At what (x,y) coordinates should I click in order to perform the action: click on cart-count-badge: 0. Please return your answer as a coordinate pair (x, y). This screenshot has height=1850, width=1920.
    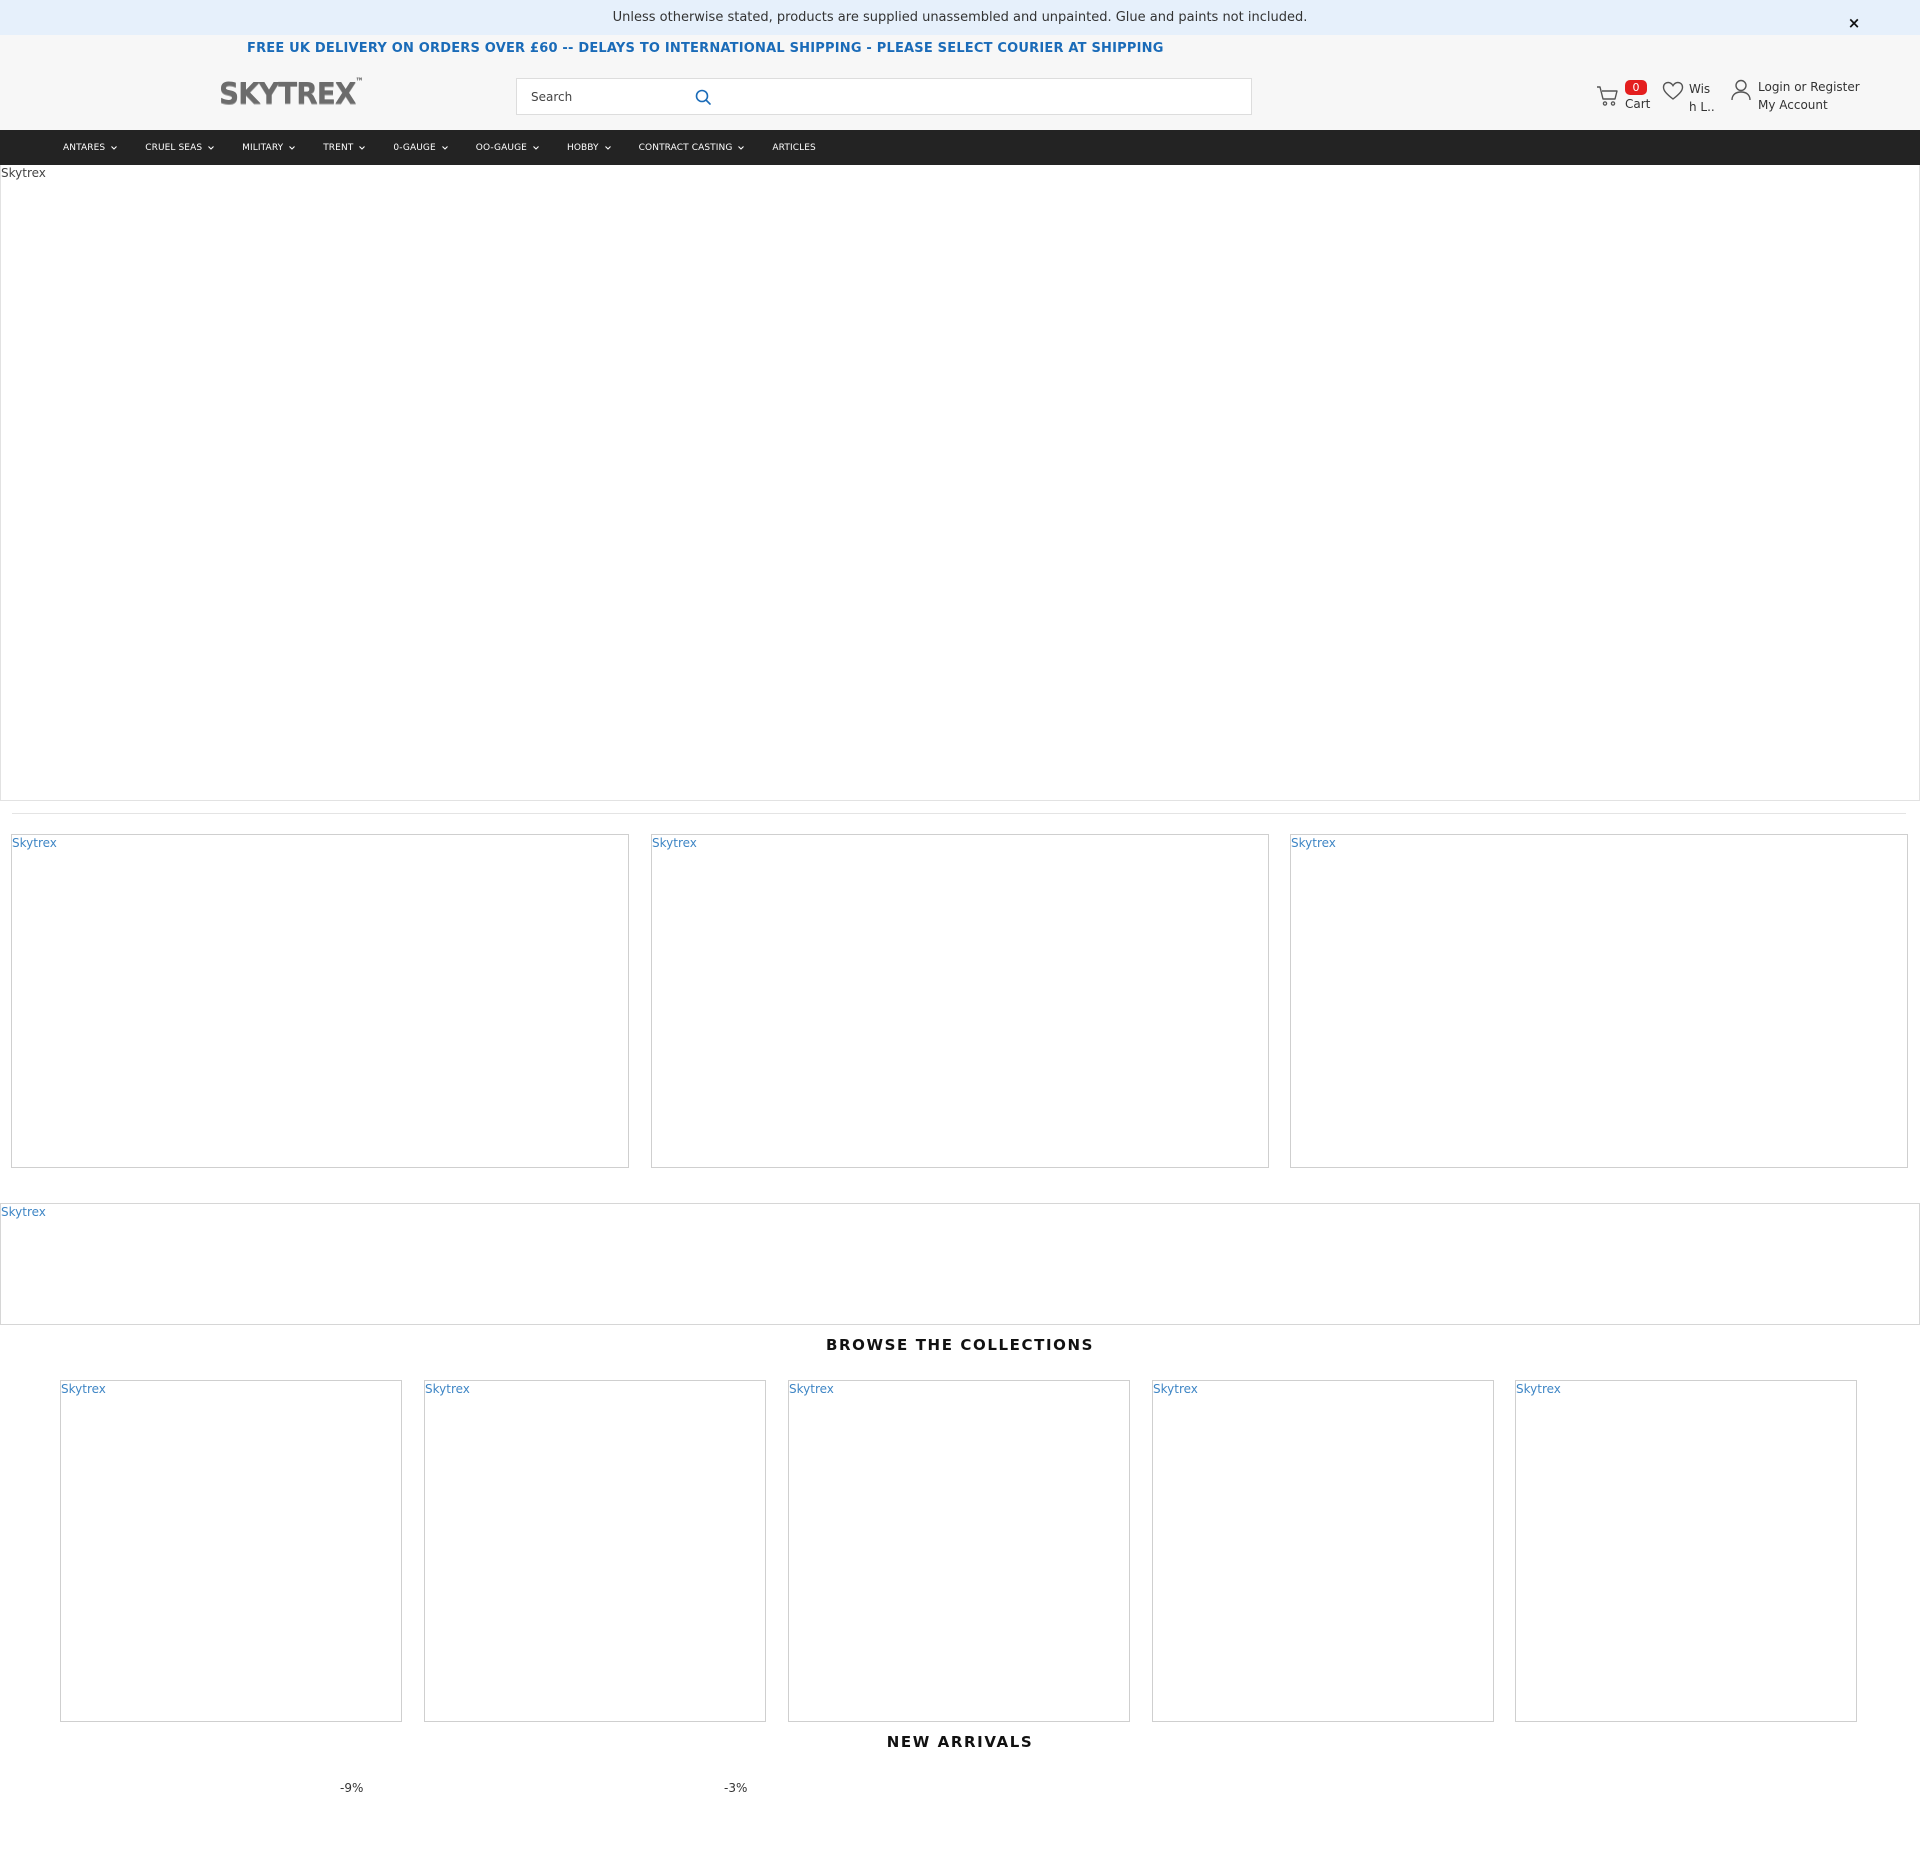
    Looking at the image, I should click on (1636, 87).